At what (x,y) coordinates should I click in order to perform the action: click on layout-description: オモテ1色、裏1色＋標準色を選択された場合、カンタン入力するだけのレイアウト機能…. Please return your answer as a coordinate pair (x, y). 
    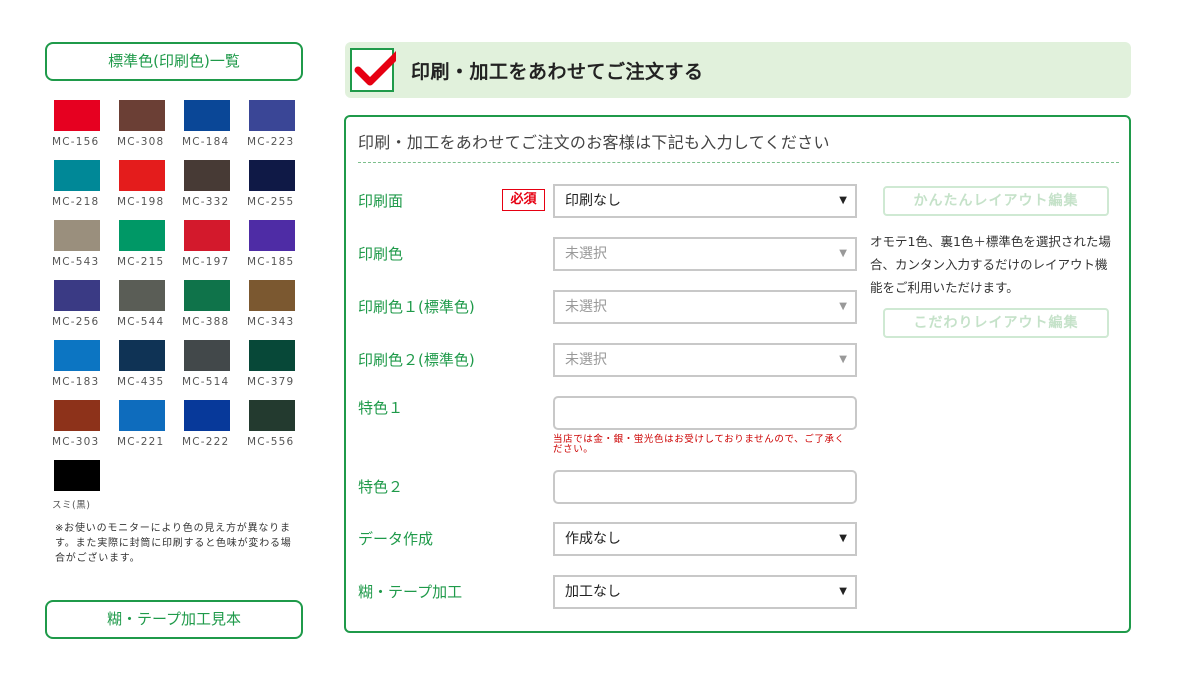
    Looking at the image, I should click on (990, 264).